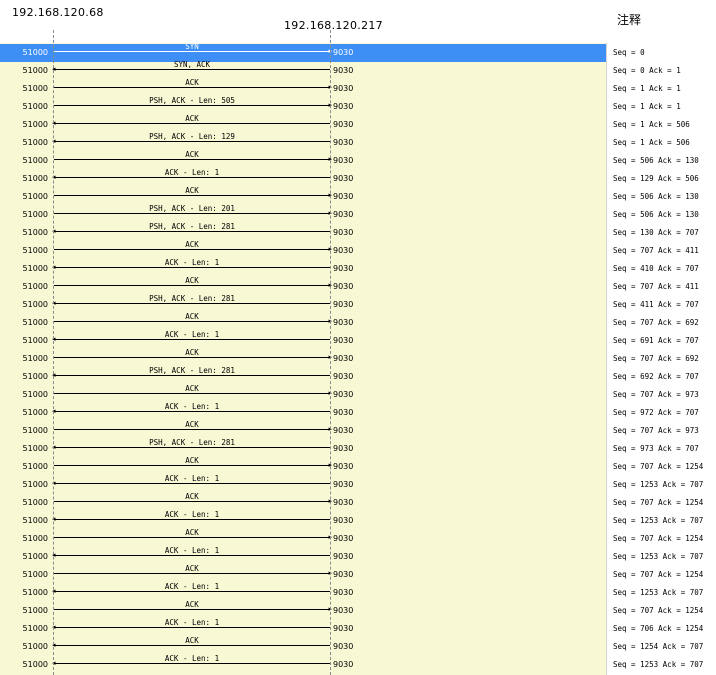 Image resolution: width=716 pixels, height=675 pixels. Describe the element at coordinates (192, 46) in the screenshot. I see `flow-label: SYN` at that location.